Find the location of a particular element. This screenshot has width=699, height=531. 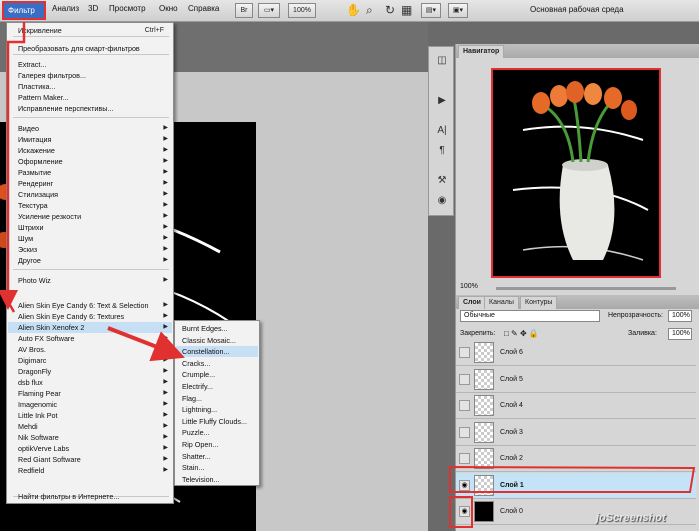

bridge-icon: Br is located at coordinates (244, 10).